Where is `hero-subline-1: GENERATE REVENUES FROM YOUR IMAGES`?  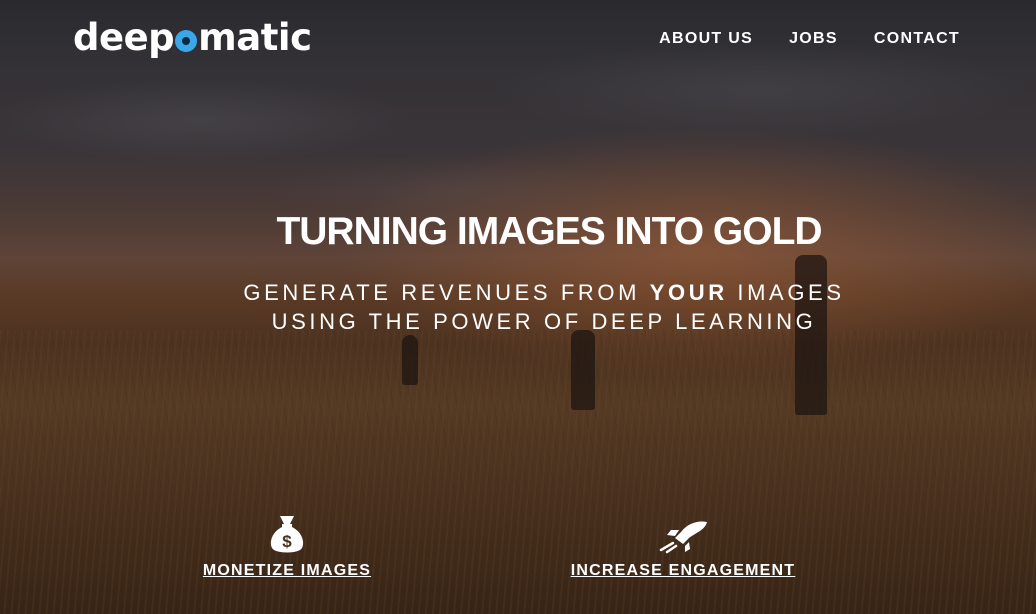 hero-subline-1: GENERATE REVENUES FROM YOUR IMAGES is located at coordinates (518, 293).